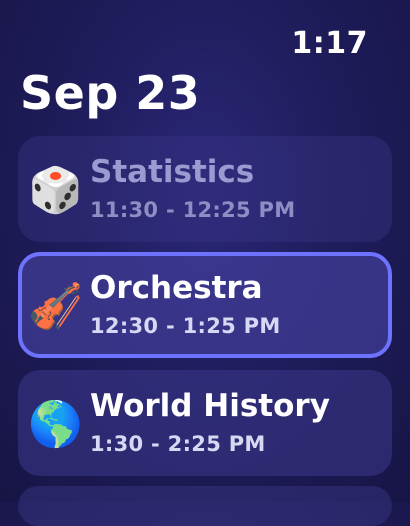 The width and height of the screenshot is (410, 526). Describe the element at coordinates (185, 326) in the screenshot. I see `event-time: 12:30 - 1:25 PM` at that location.